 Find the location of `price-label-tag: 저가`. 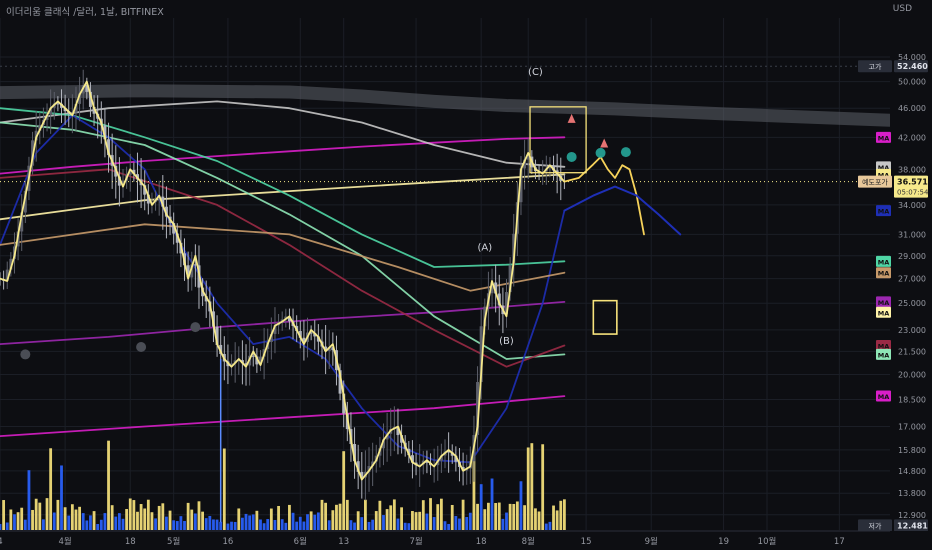

price-label-tag: 저가 is located at coordinates (875, 525).